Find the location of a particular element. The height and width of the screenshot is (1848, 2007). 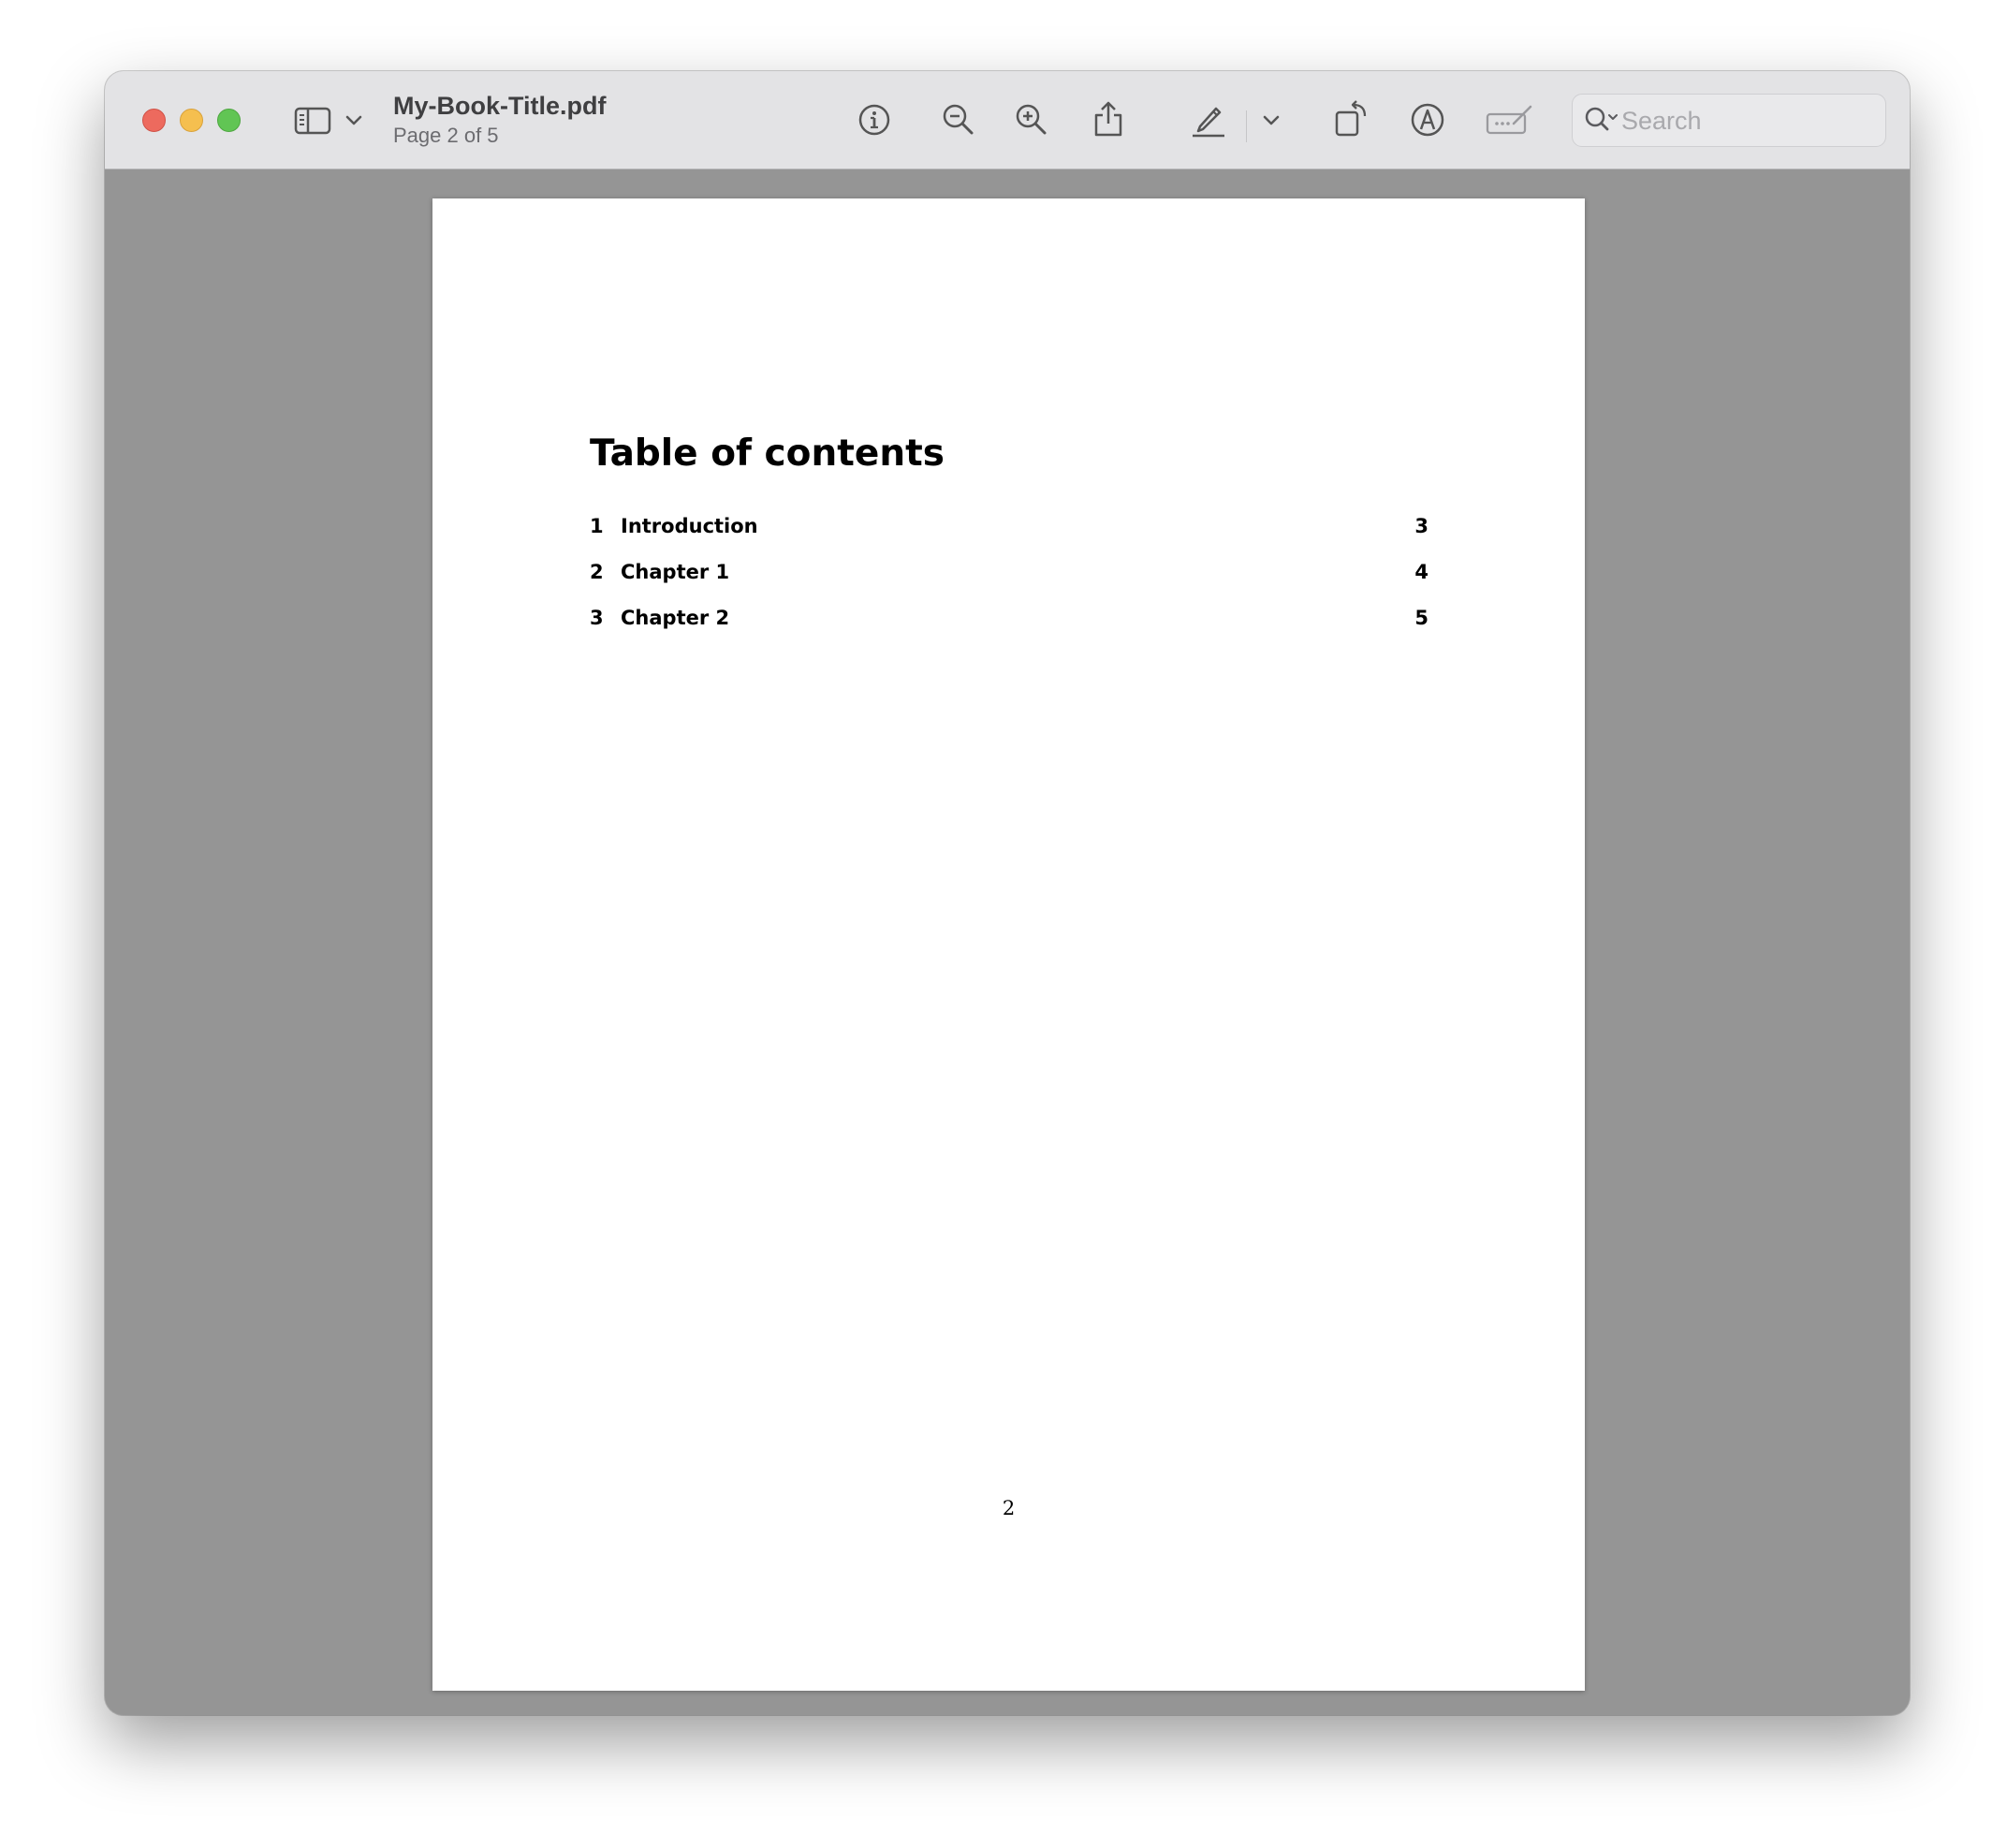

sidebar-menu-button is located at coordinates (354, 121).